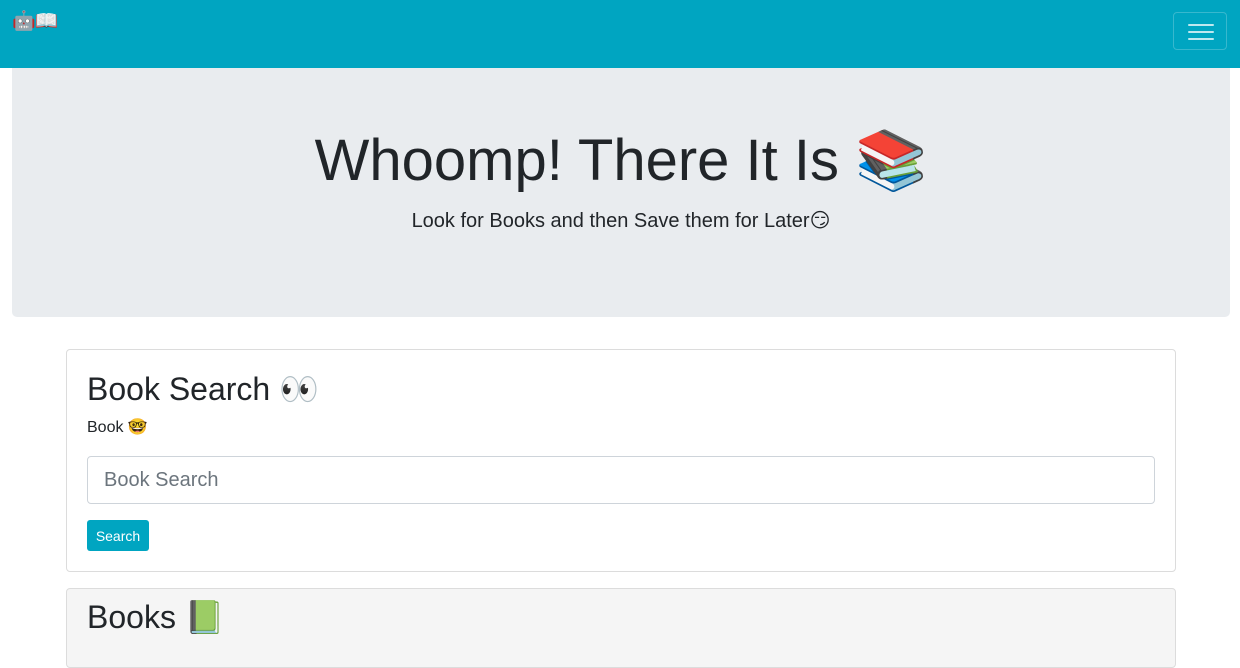  What do you see at coordinates (620, 34) in the screenshot?
I see `top-navbar: 🤖📖` at bounding box center [620, 34].